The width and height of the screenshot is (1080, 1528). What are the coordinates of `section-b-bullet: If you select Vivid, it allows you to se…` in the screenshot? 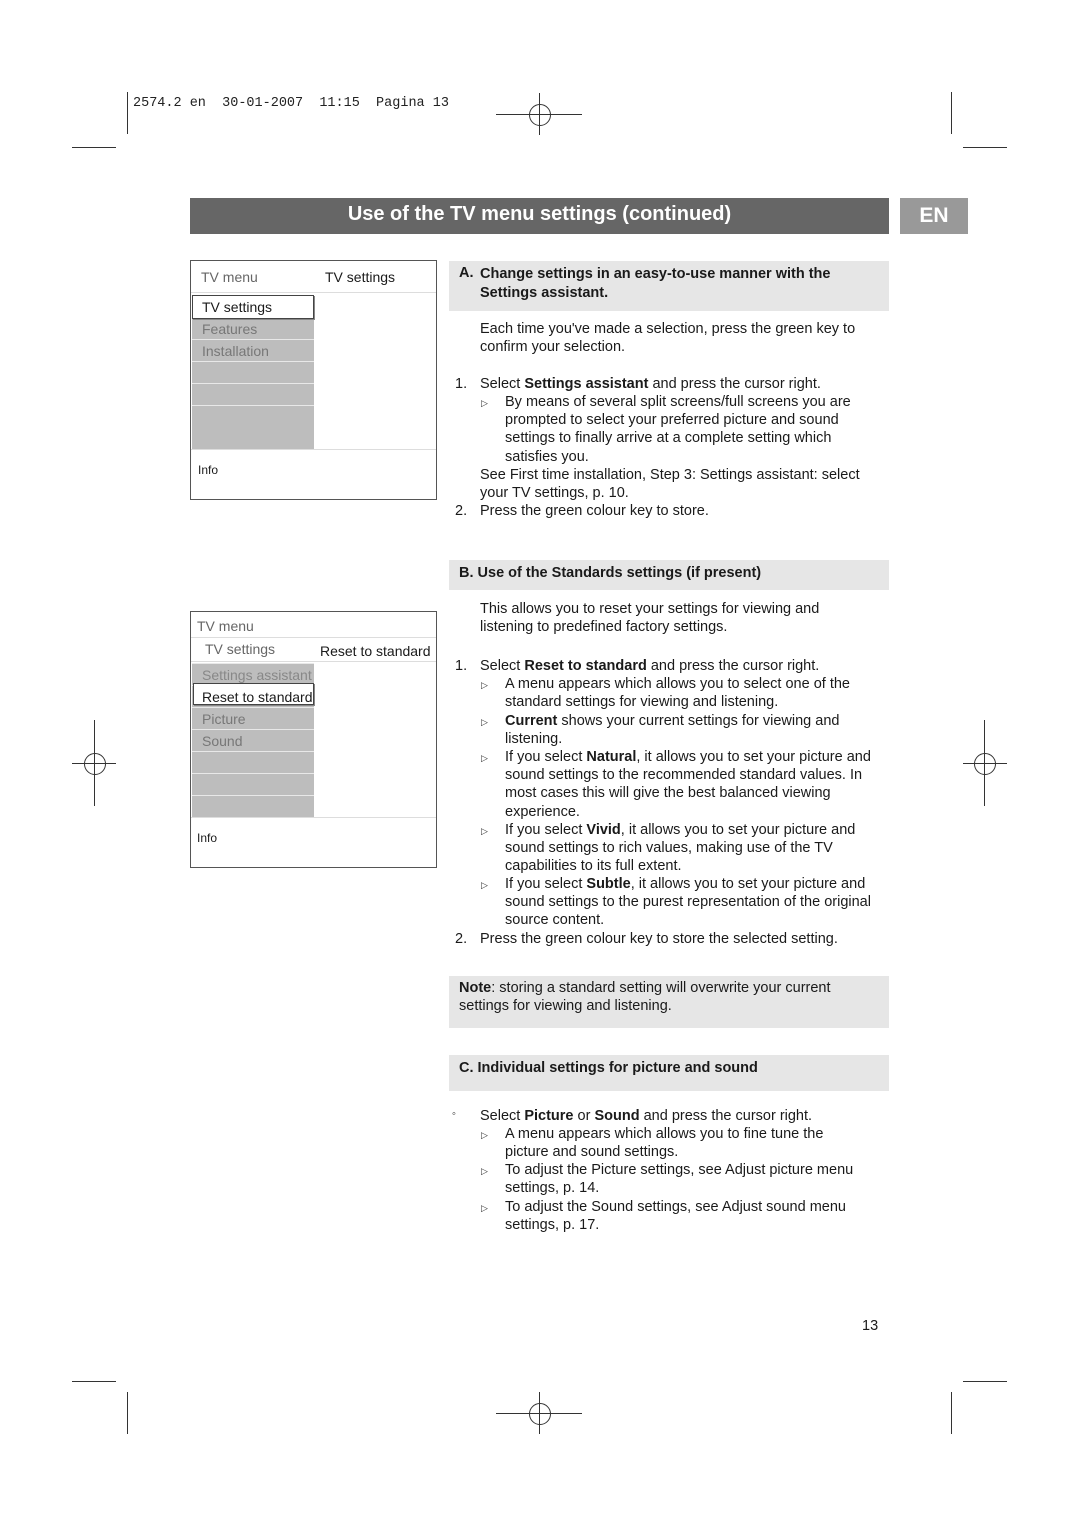 It's located at (680, 848).